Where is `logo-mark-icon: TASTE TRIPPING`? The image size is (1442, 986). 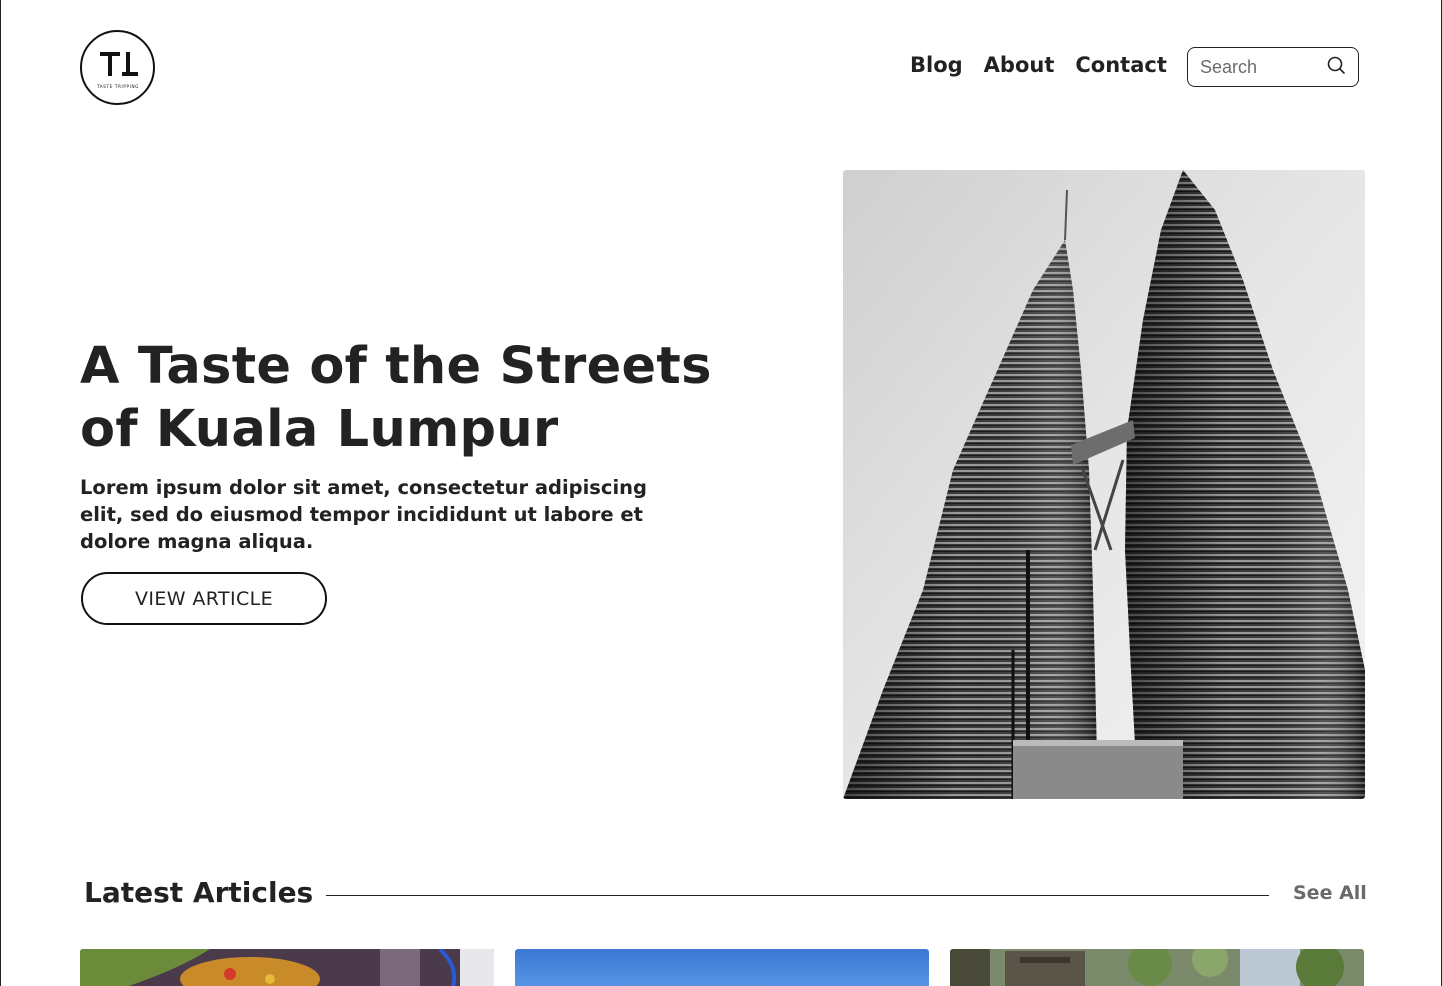 logo-mark-icon: TASTE TRIPPING is located at coordinates (116, 70).